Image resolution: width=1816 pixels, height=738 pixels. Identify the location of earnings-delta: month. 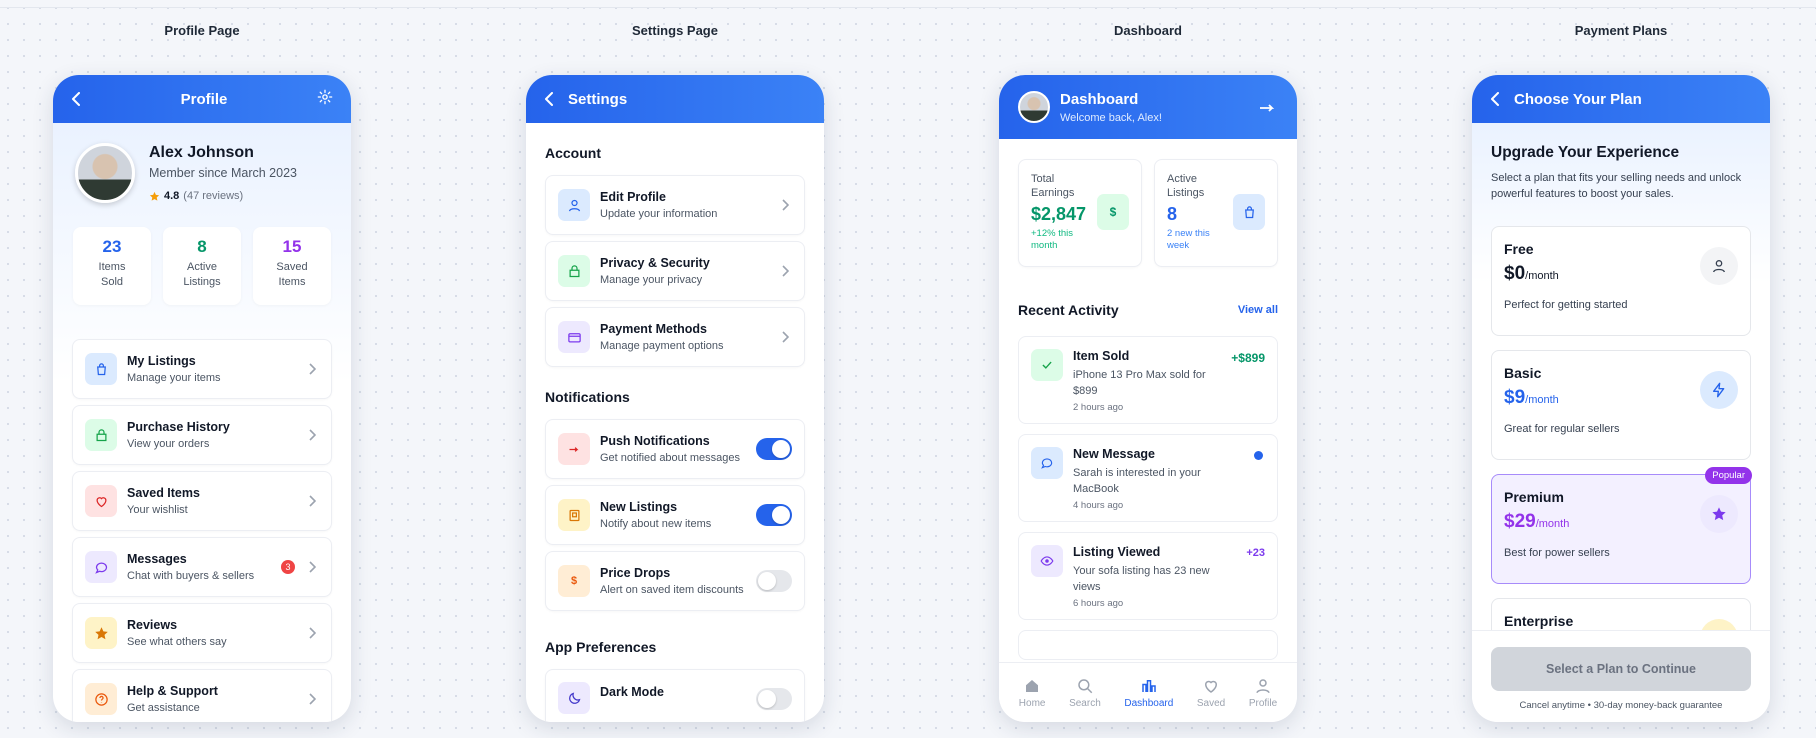
(1044, 245).